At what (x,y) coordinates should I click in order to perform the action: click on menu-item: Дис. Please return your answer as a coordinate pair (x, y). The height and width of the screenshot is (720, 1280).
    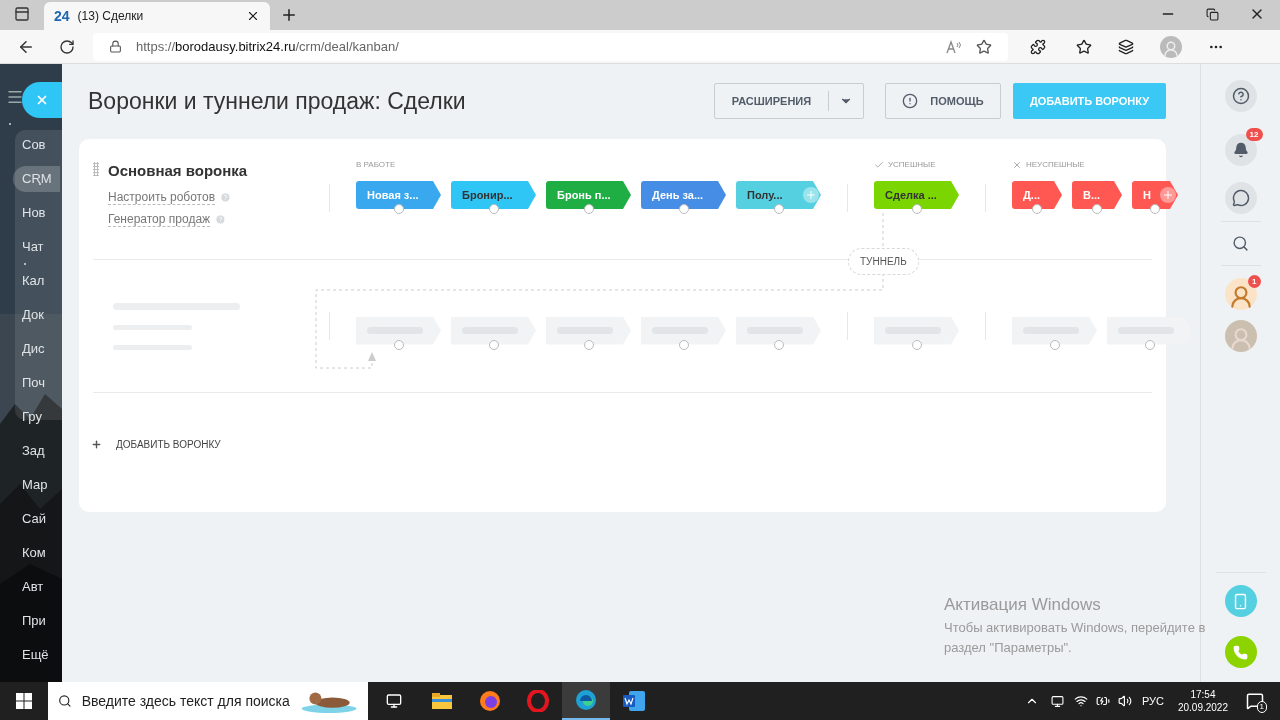
    Looking at the image, I should click on (33, 349).